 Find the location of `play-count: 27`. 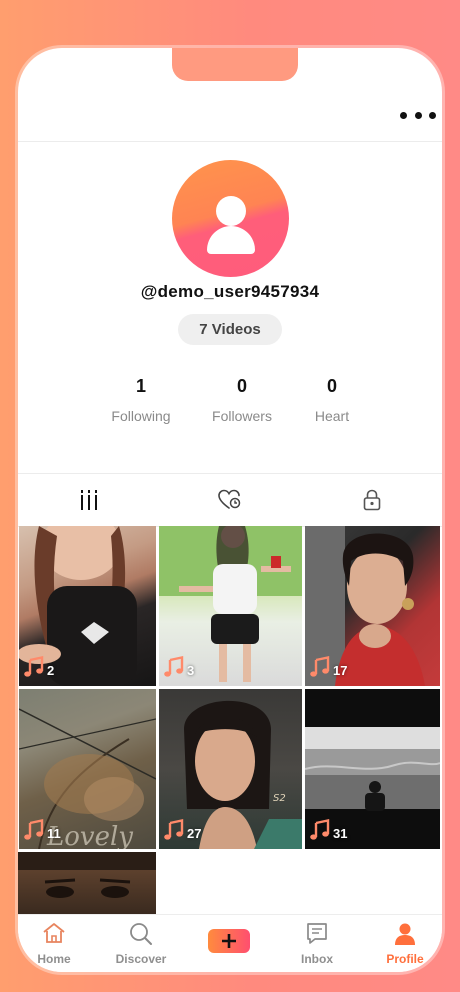

play-count: 27 is located at coordinates (182, 830).